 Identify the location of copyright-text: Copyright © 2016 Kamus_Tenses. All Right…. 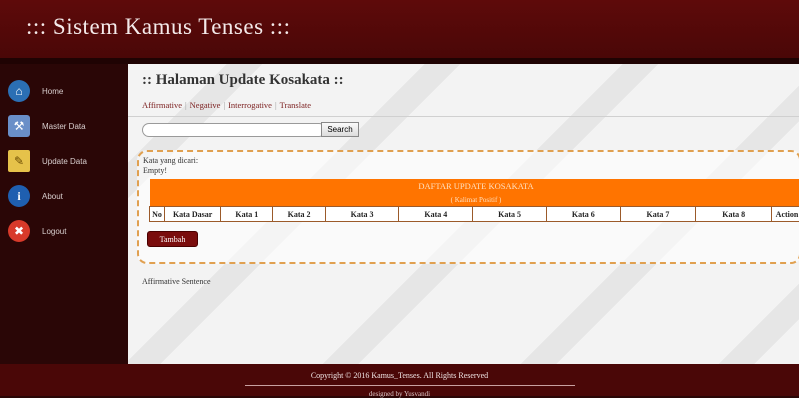
(399, 375).